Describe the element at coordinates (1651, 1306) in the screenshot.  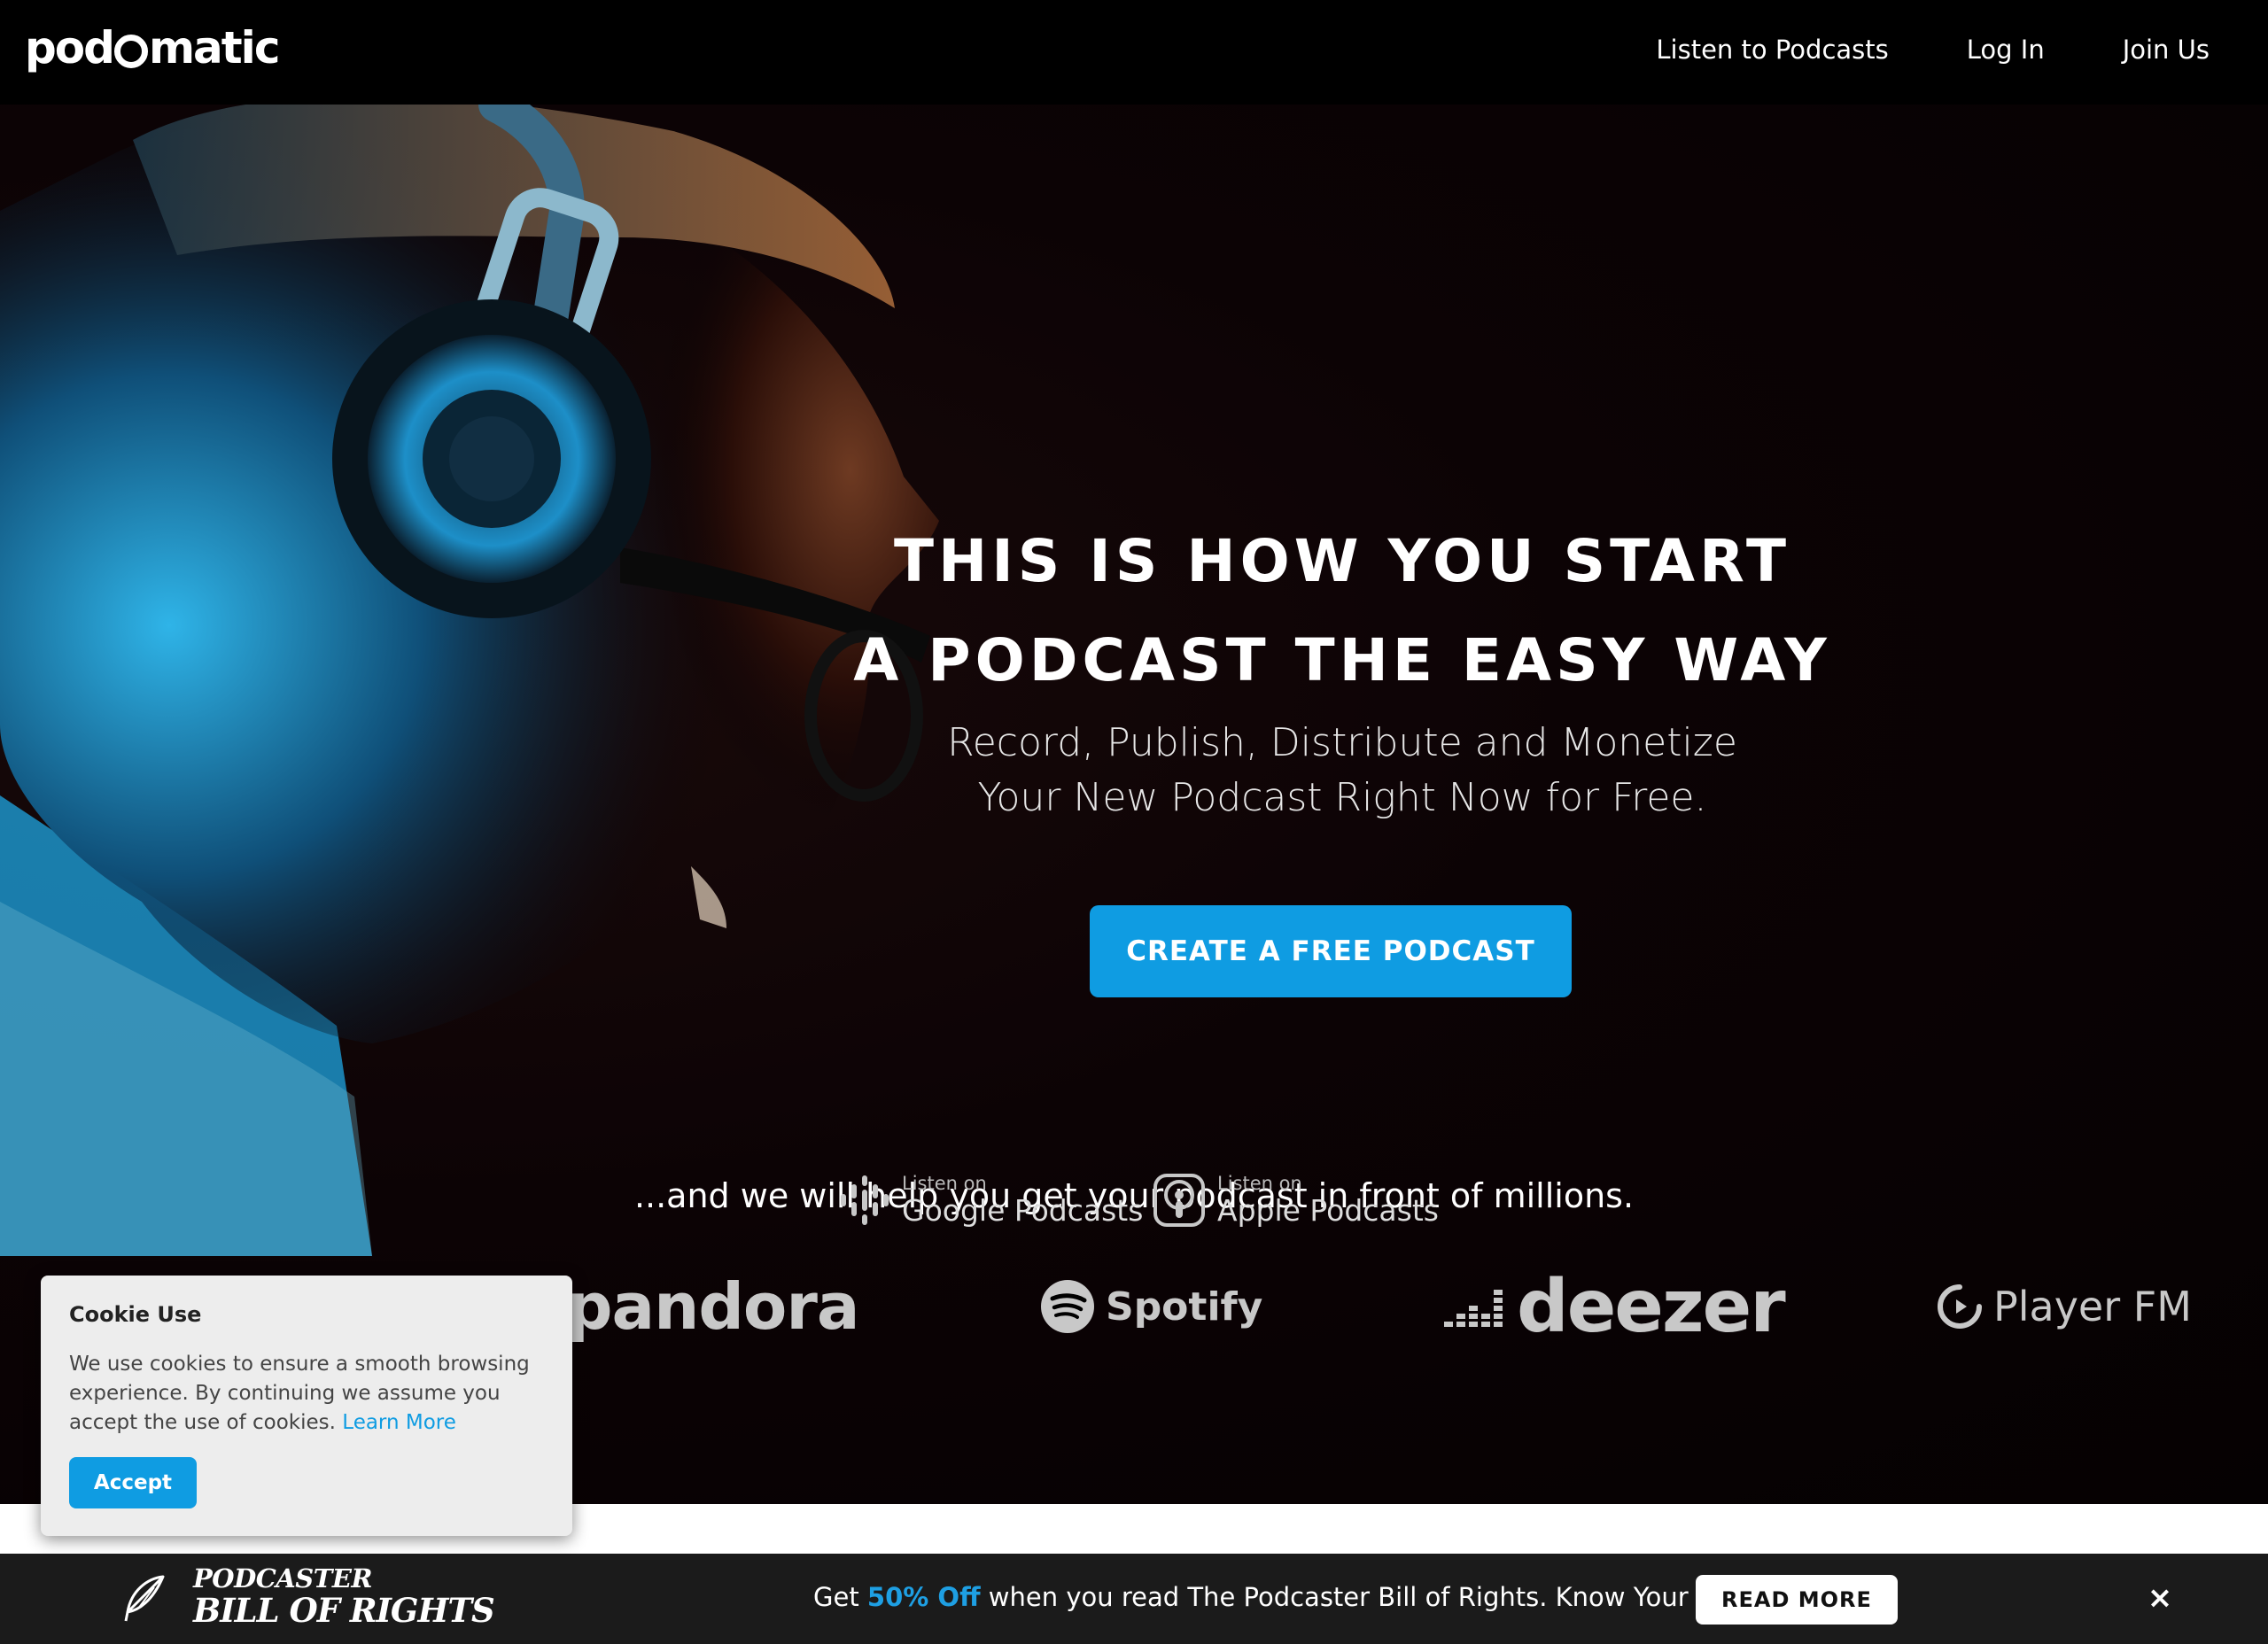
I see `deezer-text: deezer` at that location.